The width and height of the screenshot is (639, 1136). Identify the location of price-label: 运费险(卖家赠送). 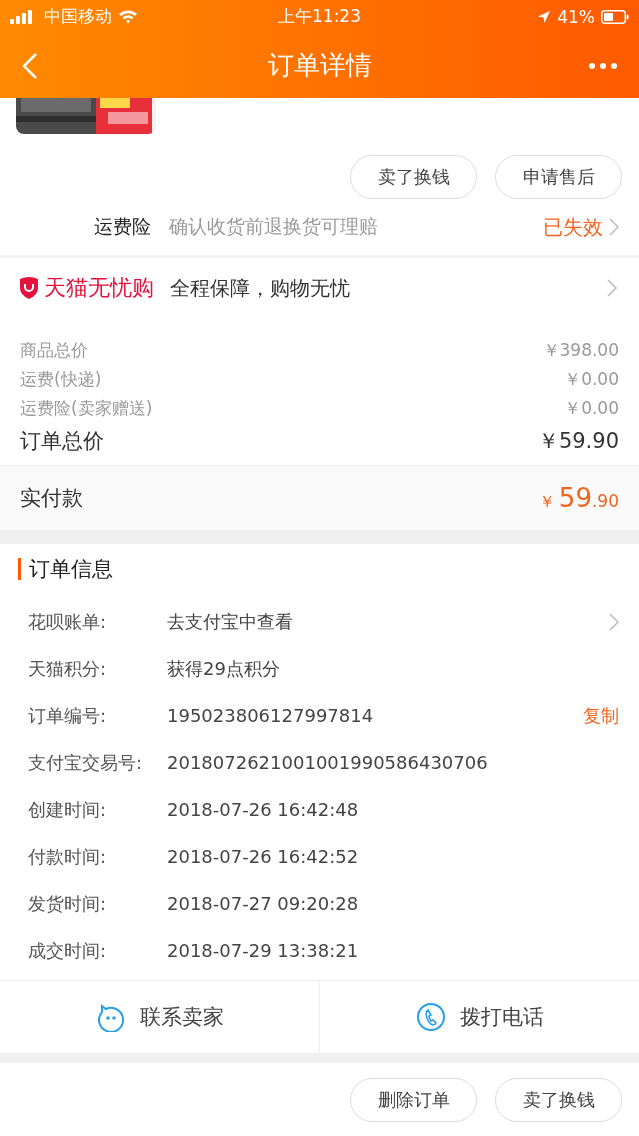
(86, 408).